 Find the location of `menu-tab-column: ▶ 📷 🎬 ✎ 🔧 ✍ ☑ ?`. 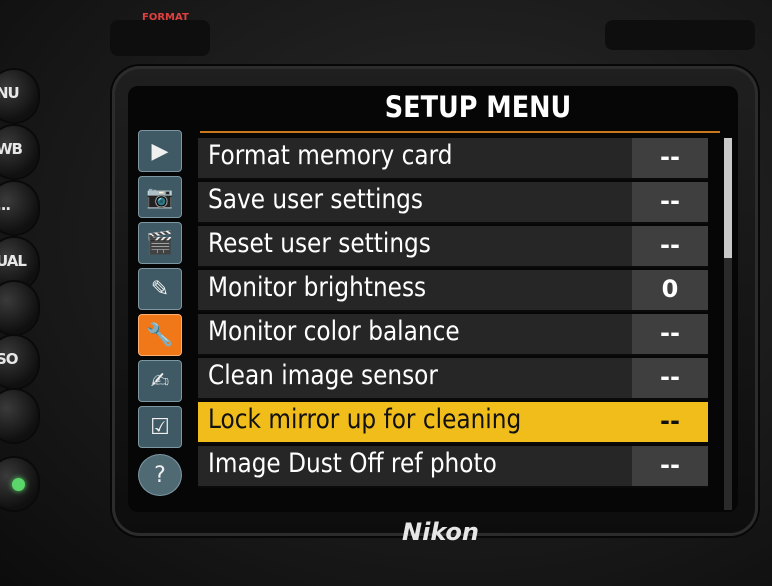

menu-tab-column: ▶ 📷 🎬 ✎ 🔧 ✍ ☑ ? is located at coordinates (161, 320).